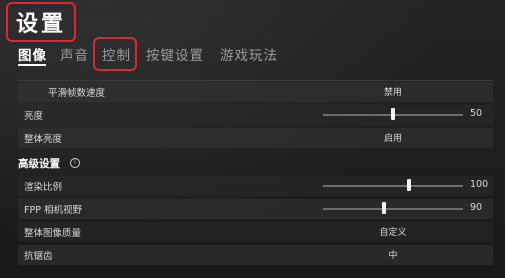  Describe the element at coordinates (77, 93) in the screenshot. I see `setting-label: 平滑帧数速度` at that location.